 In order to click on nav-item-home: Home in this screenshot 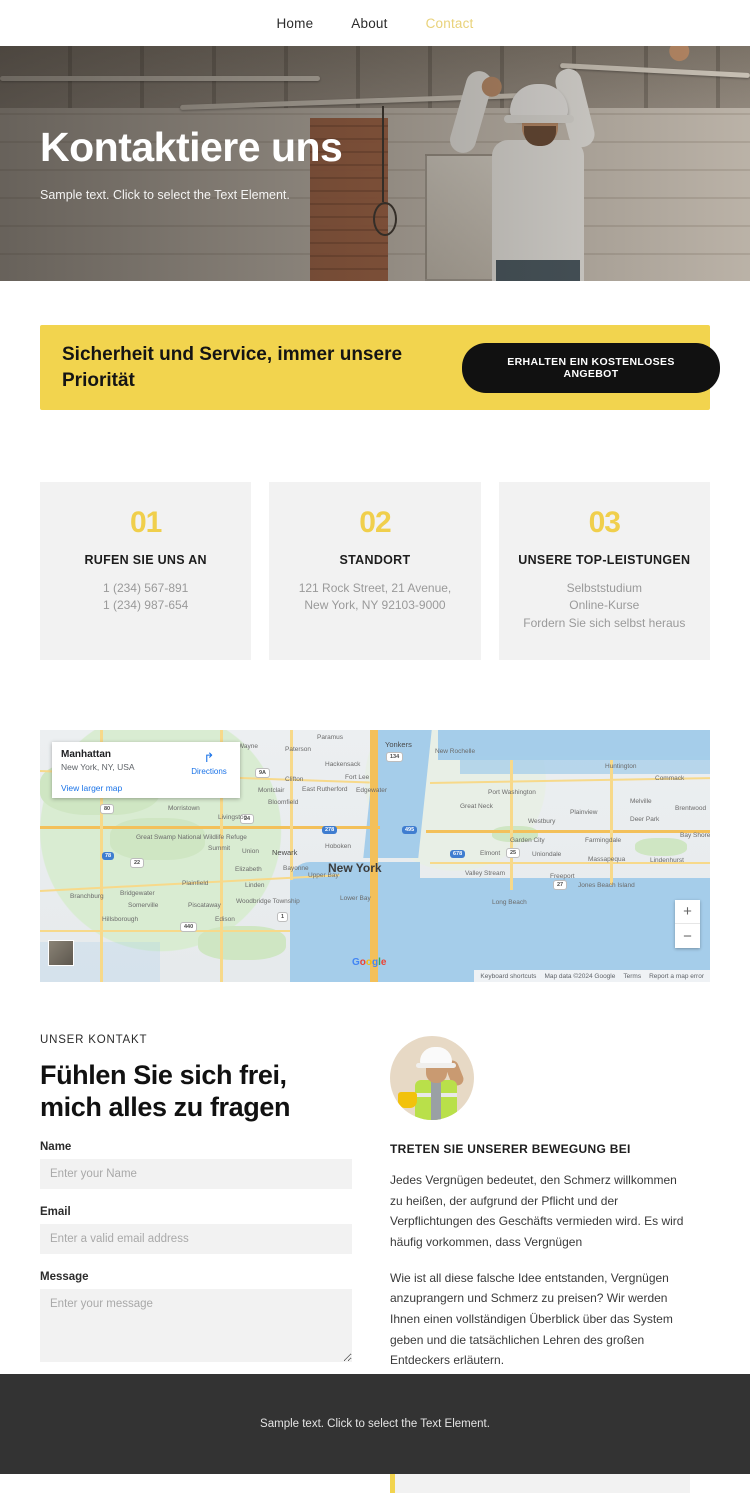, I will do `click(294, 23)`.